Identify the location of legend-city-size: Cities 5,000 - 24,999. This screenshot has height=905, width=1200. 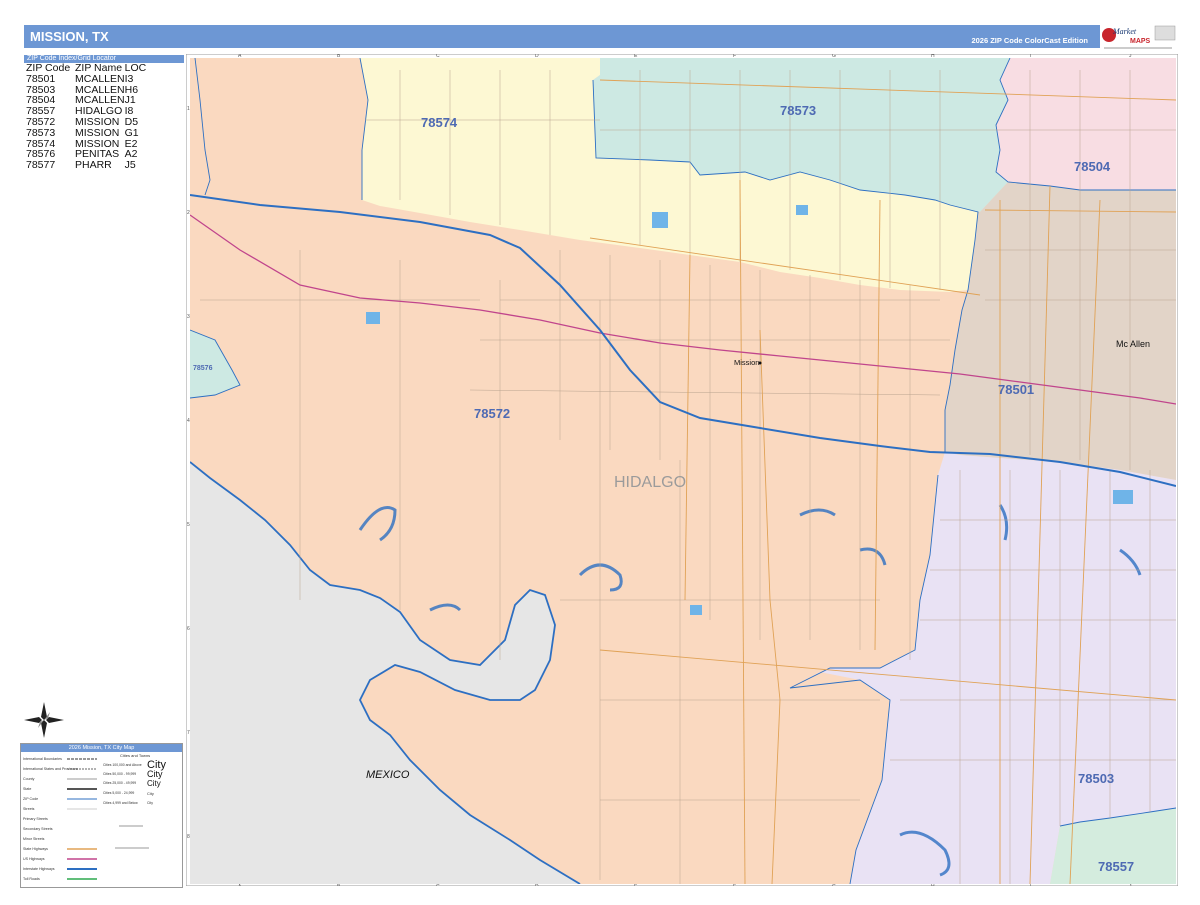
(118, 793).